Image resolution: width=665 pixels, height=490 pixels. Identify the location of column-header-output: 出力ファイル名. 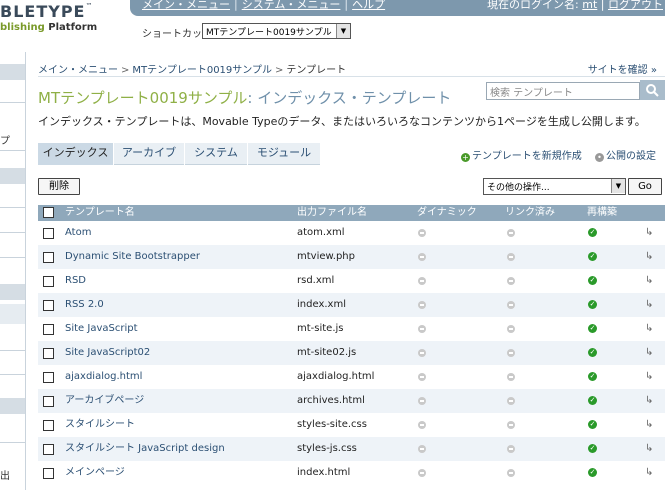
(332, 213).